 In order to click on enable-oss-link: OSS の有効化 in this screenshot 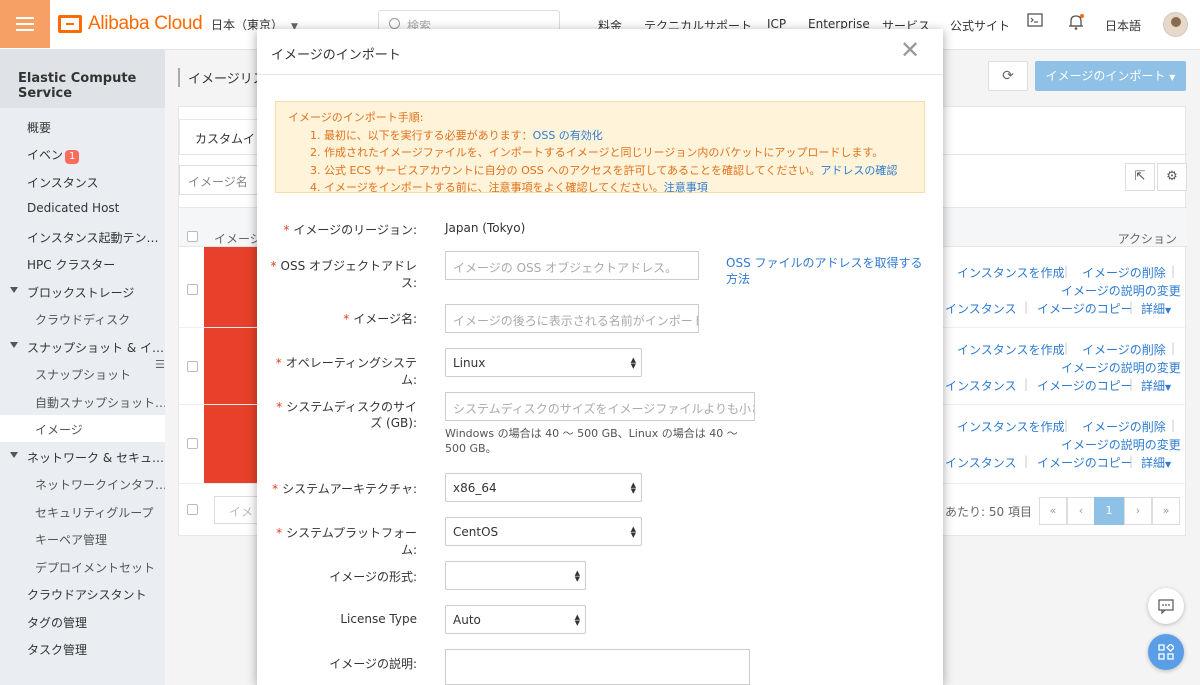, I will do `click(568, 135)`.